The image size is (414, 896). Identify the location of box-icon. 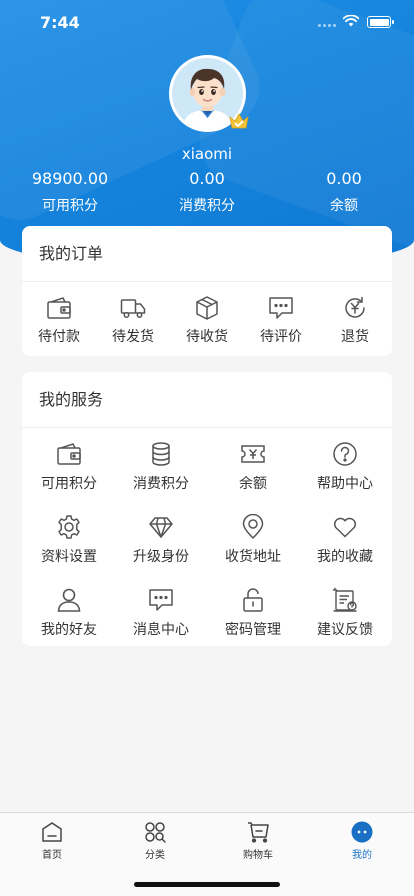
(207, 308).